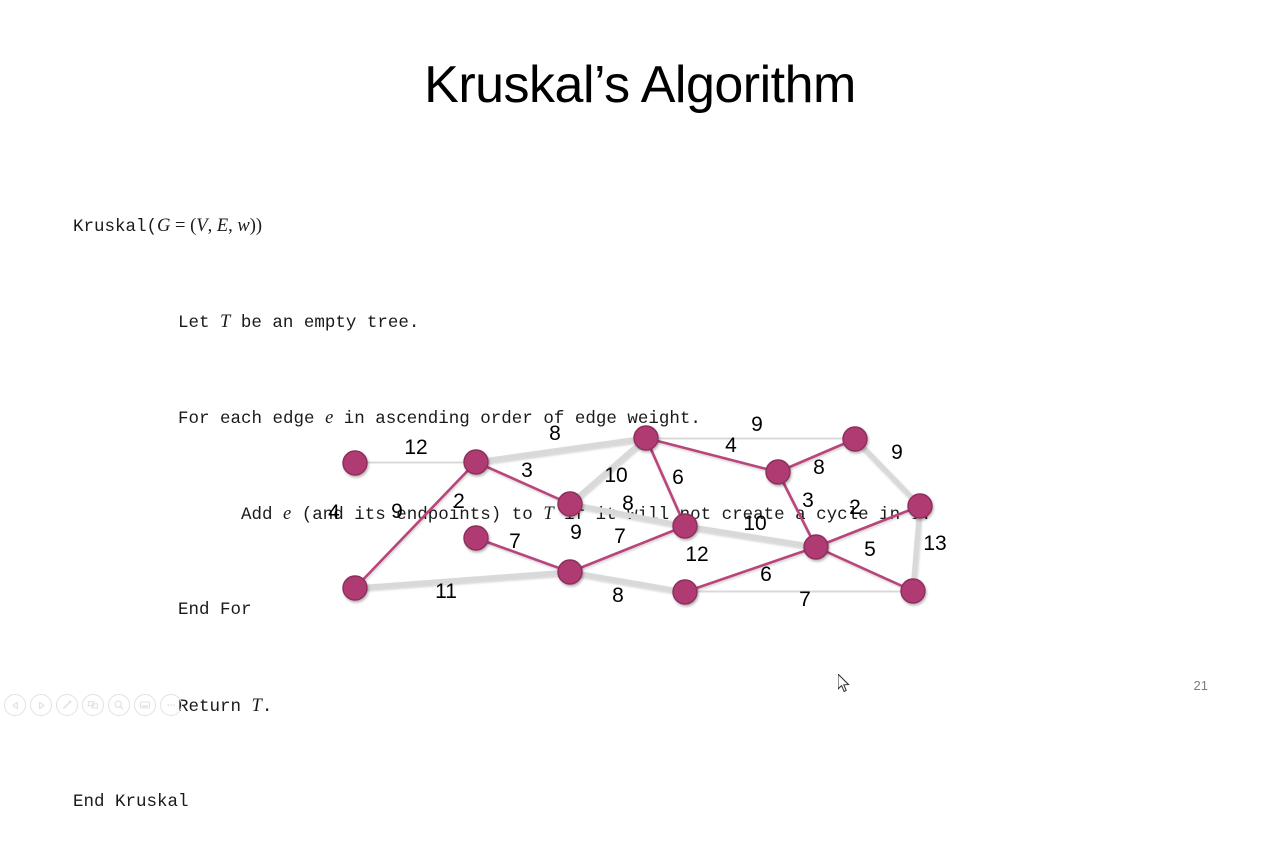 This screenshot has height=862, width=1280. Describe the element at coordinates (640, 85) in the screenshot. I see `page-title: Kruskal’s Algorithm` at that location.